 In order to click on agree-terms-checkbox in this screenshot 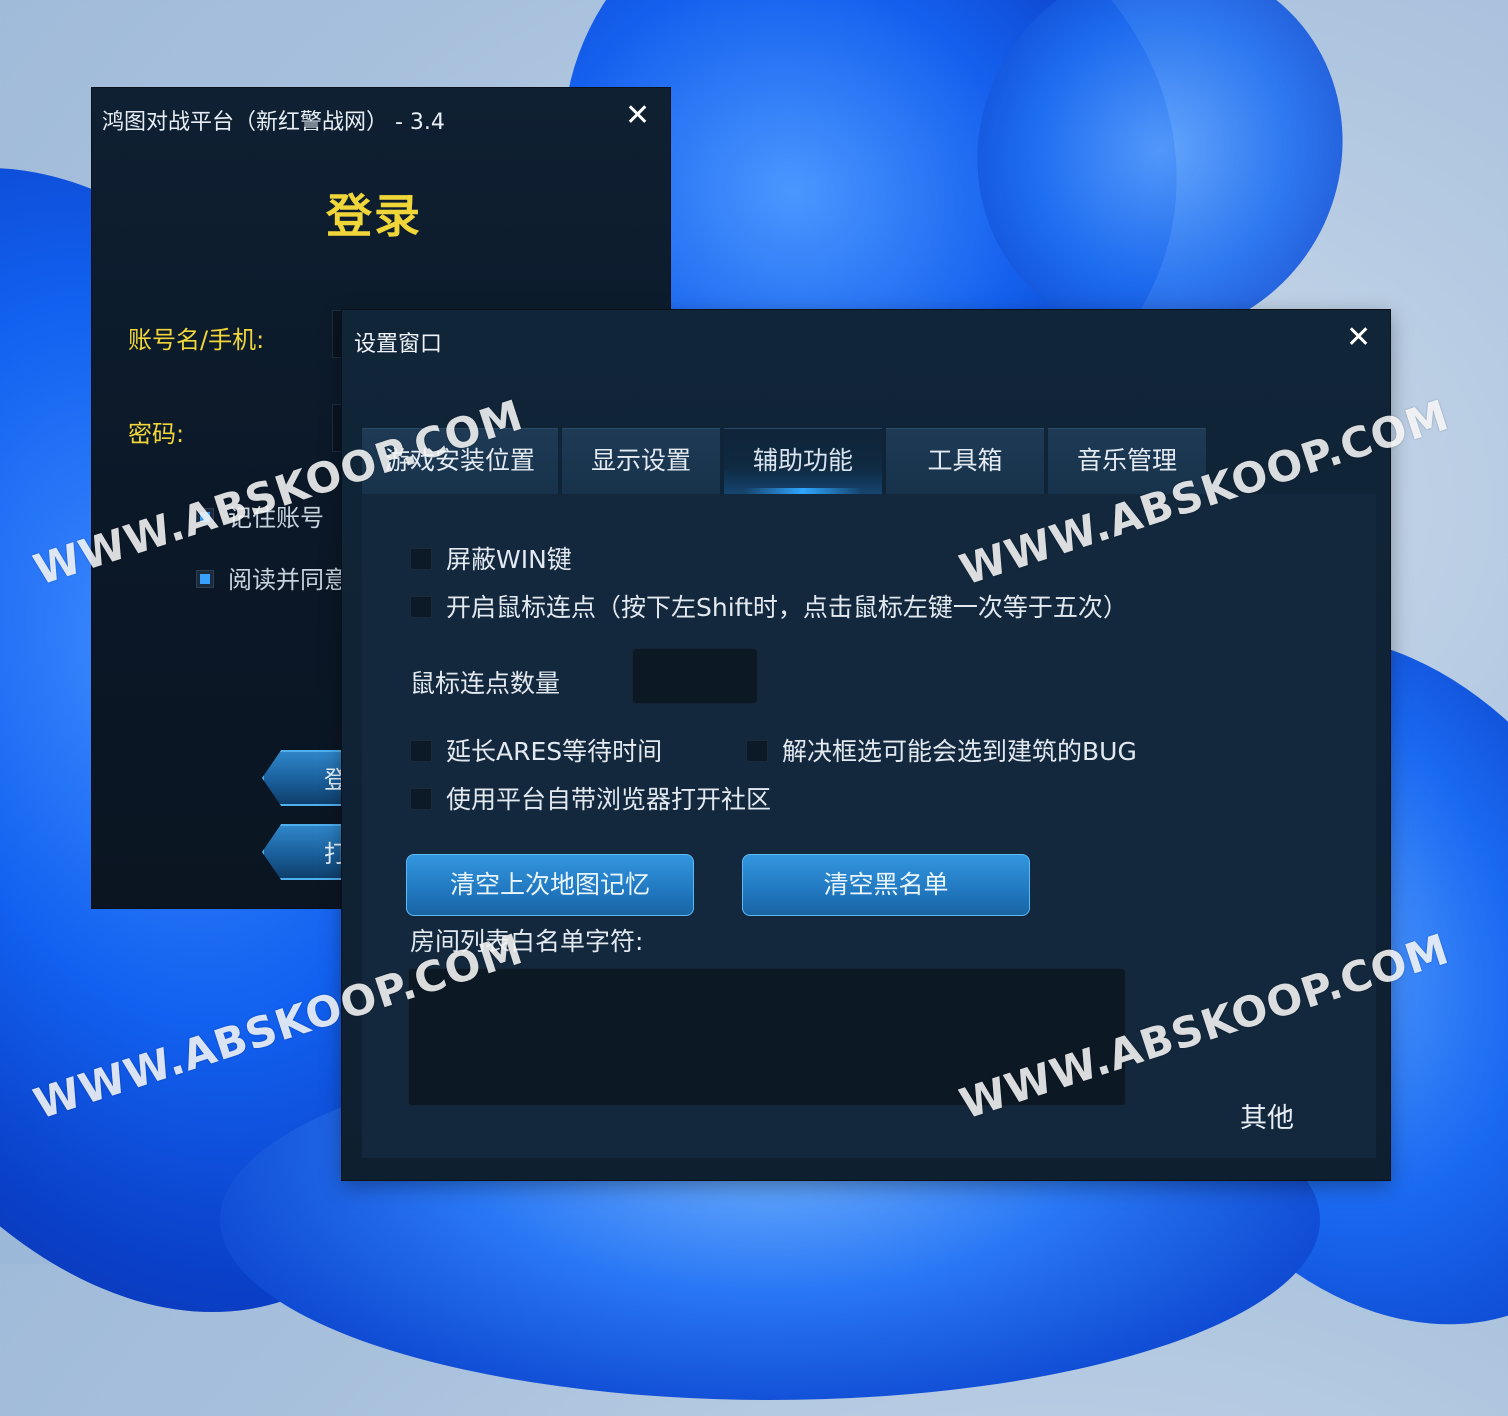, I will do `click(205, 579)`.